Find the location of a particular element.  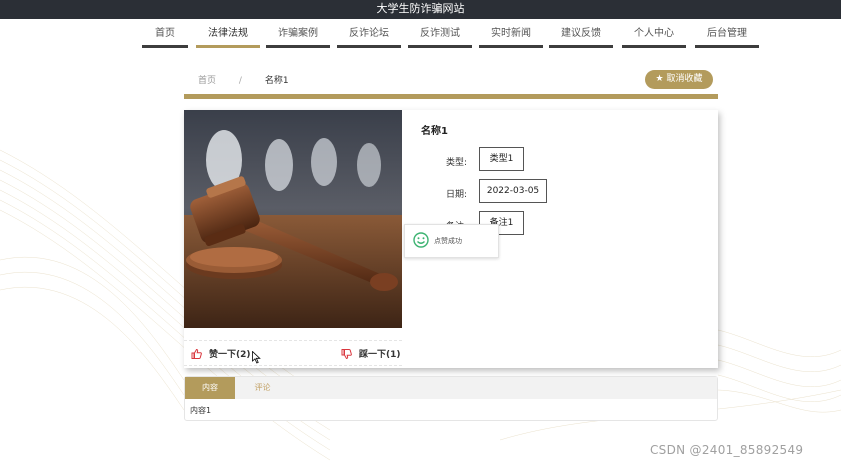

dislike-label: 踩一下(1) is located at coordinates (380, 355).